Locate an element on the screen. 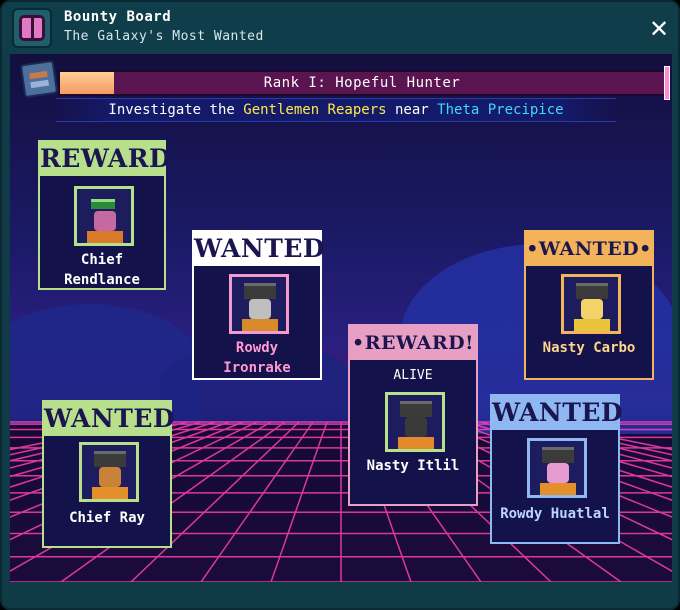 The width and height of the screenshot is (680, 610). window-title: Bounty Board is located at coordinates (118, 17).